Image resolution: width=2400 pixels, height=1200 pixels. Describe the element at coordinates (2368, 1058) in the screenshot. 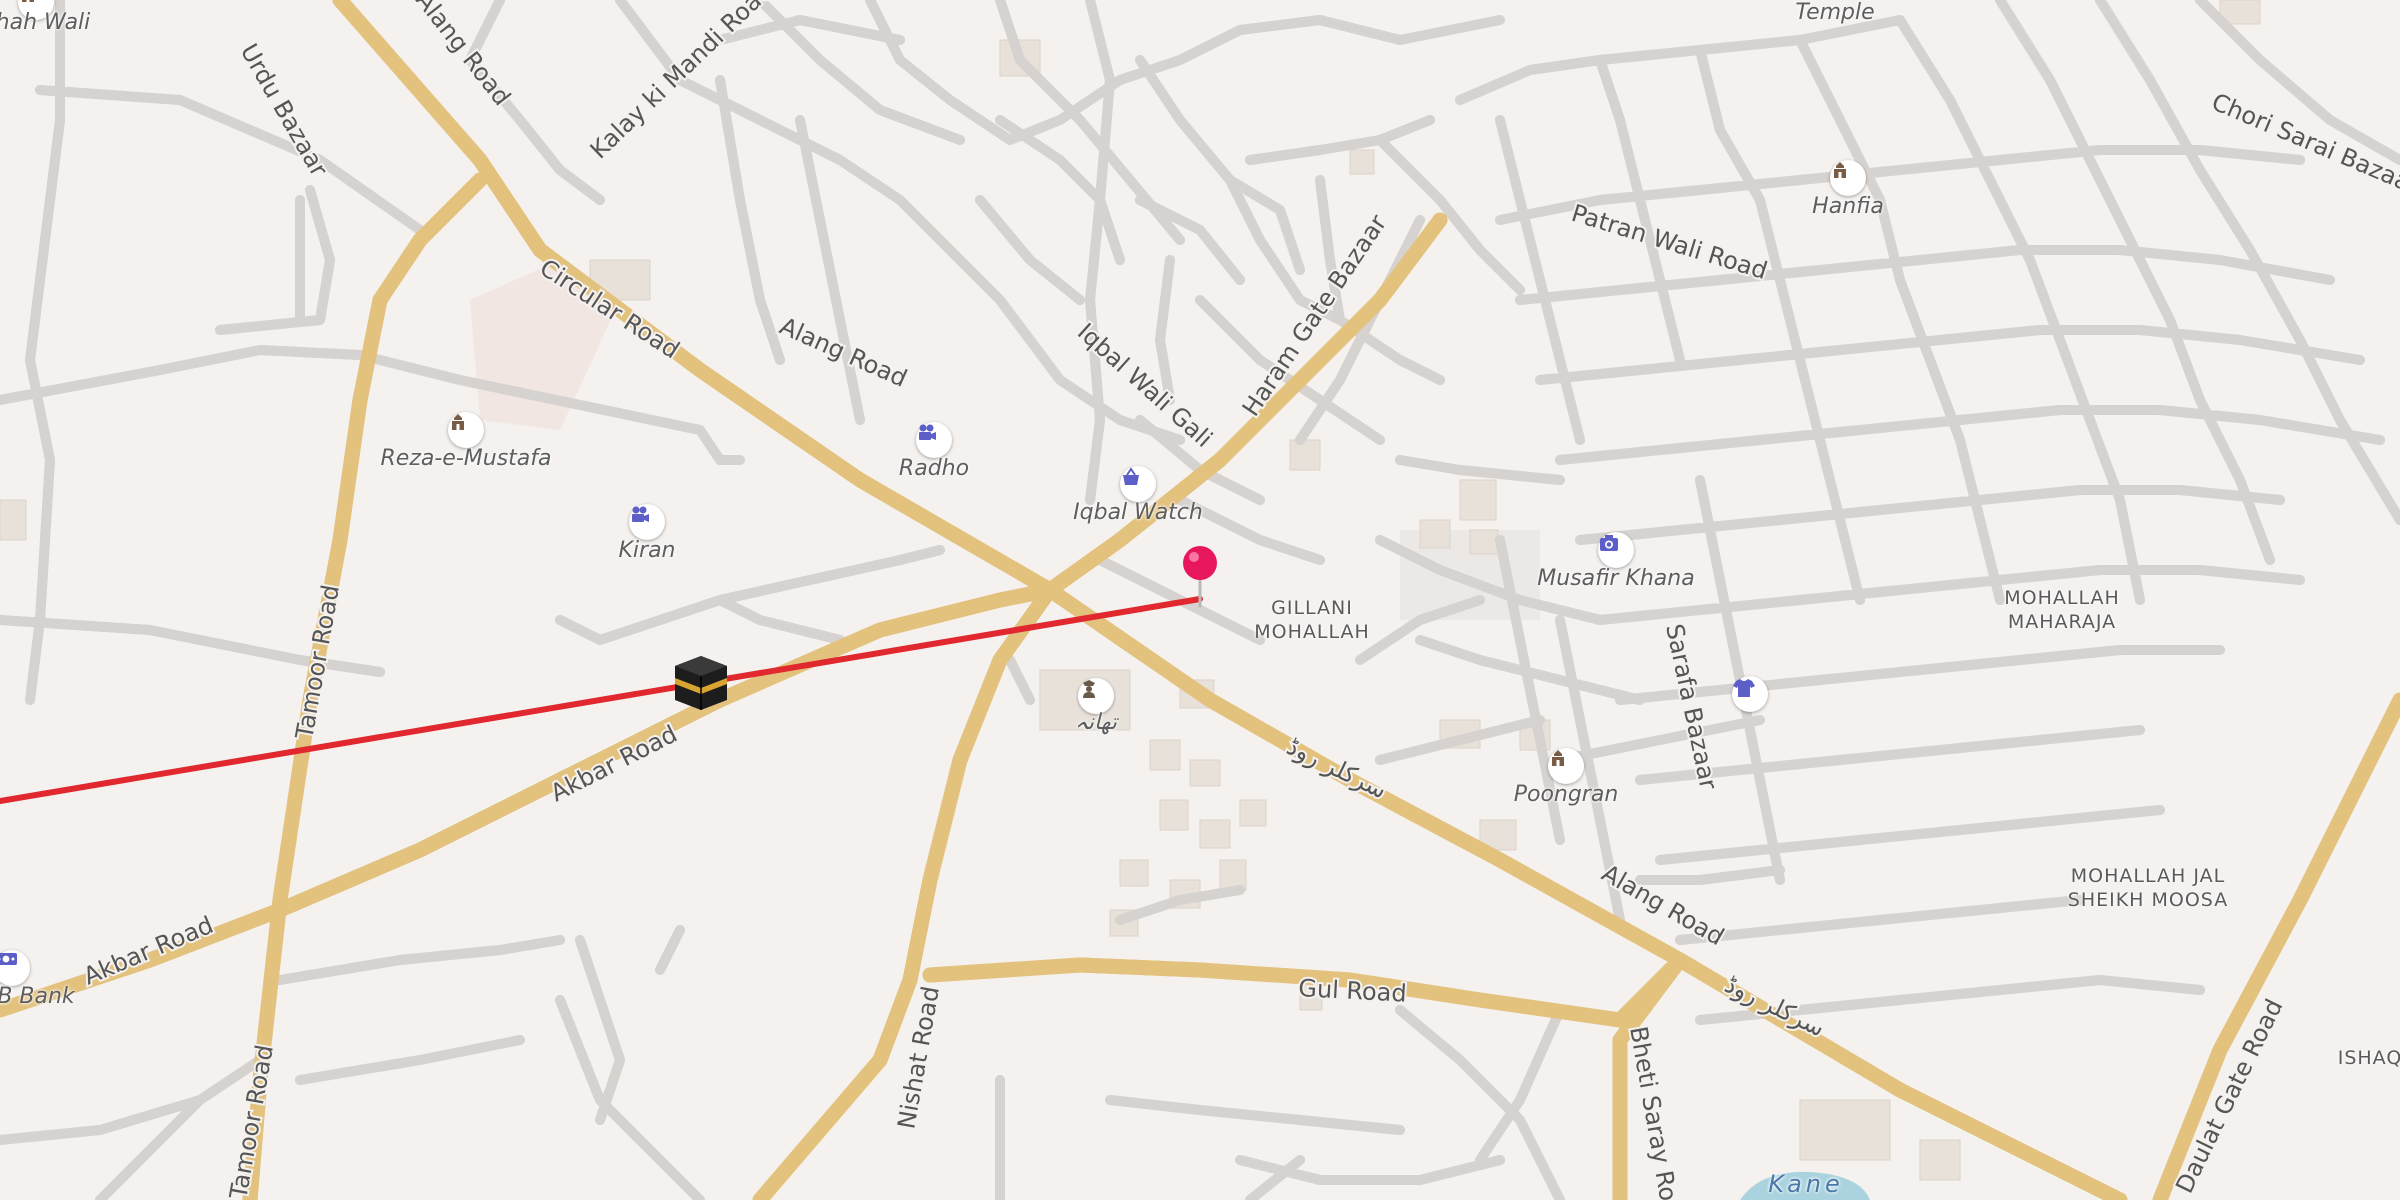

I see `area-label-ishaq: ISHAQ` at that location.